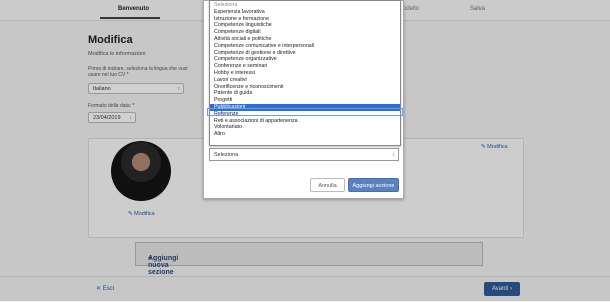 This screenshot has width=610, height=302. What do you see at coordinates (243, 25) in the screenshot?
I see `dropdown-option: Competenze linguistiche` at bounding box center [243, 25].